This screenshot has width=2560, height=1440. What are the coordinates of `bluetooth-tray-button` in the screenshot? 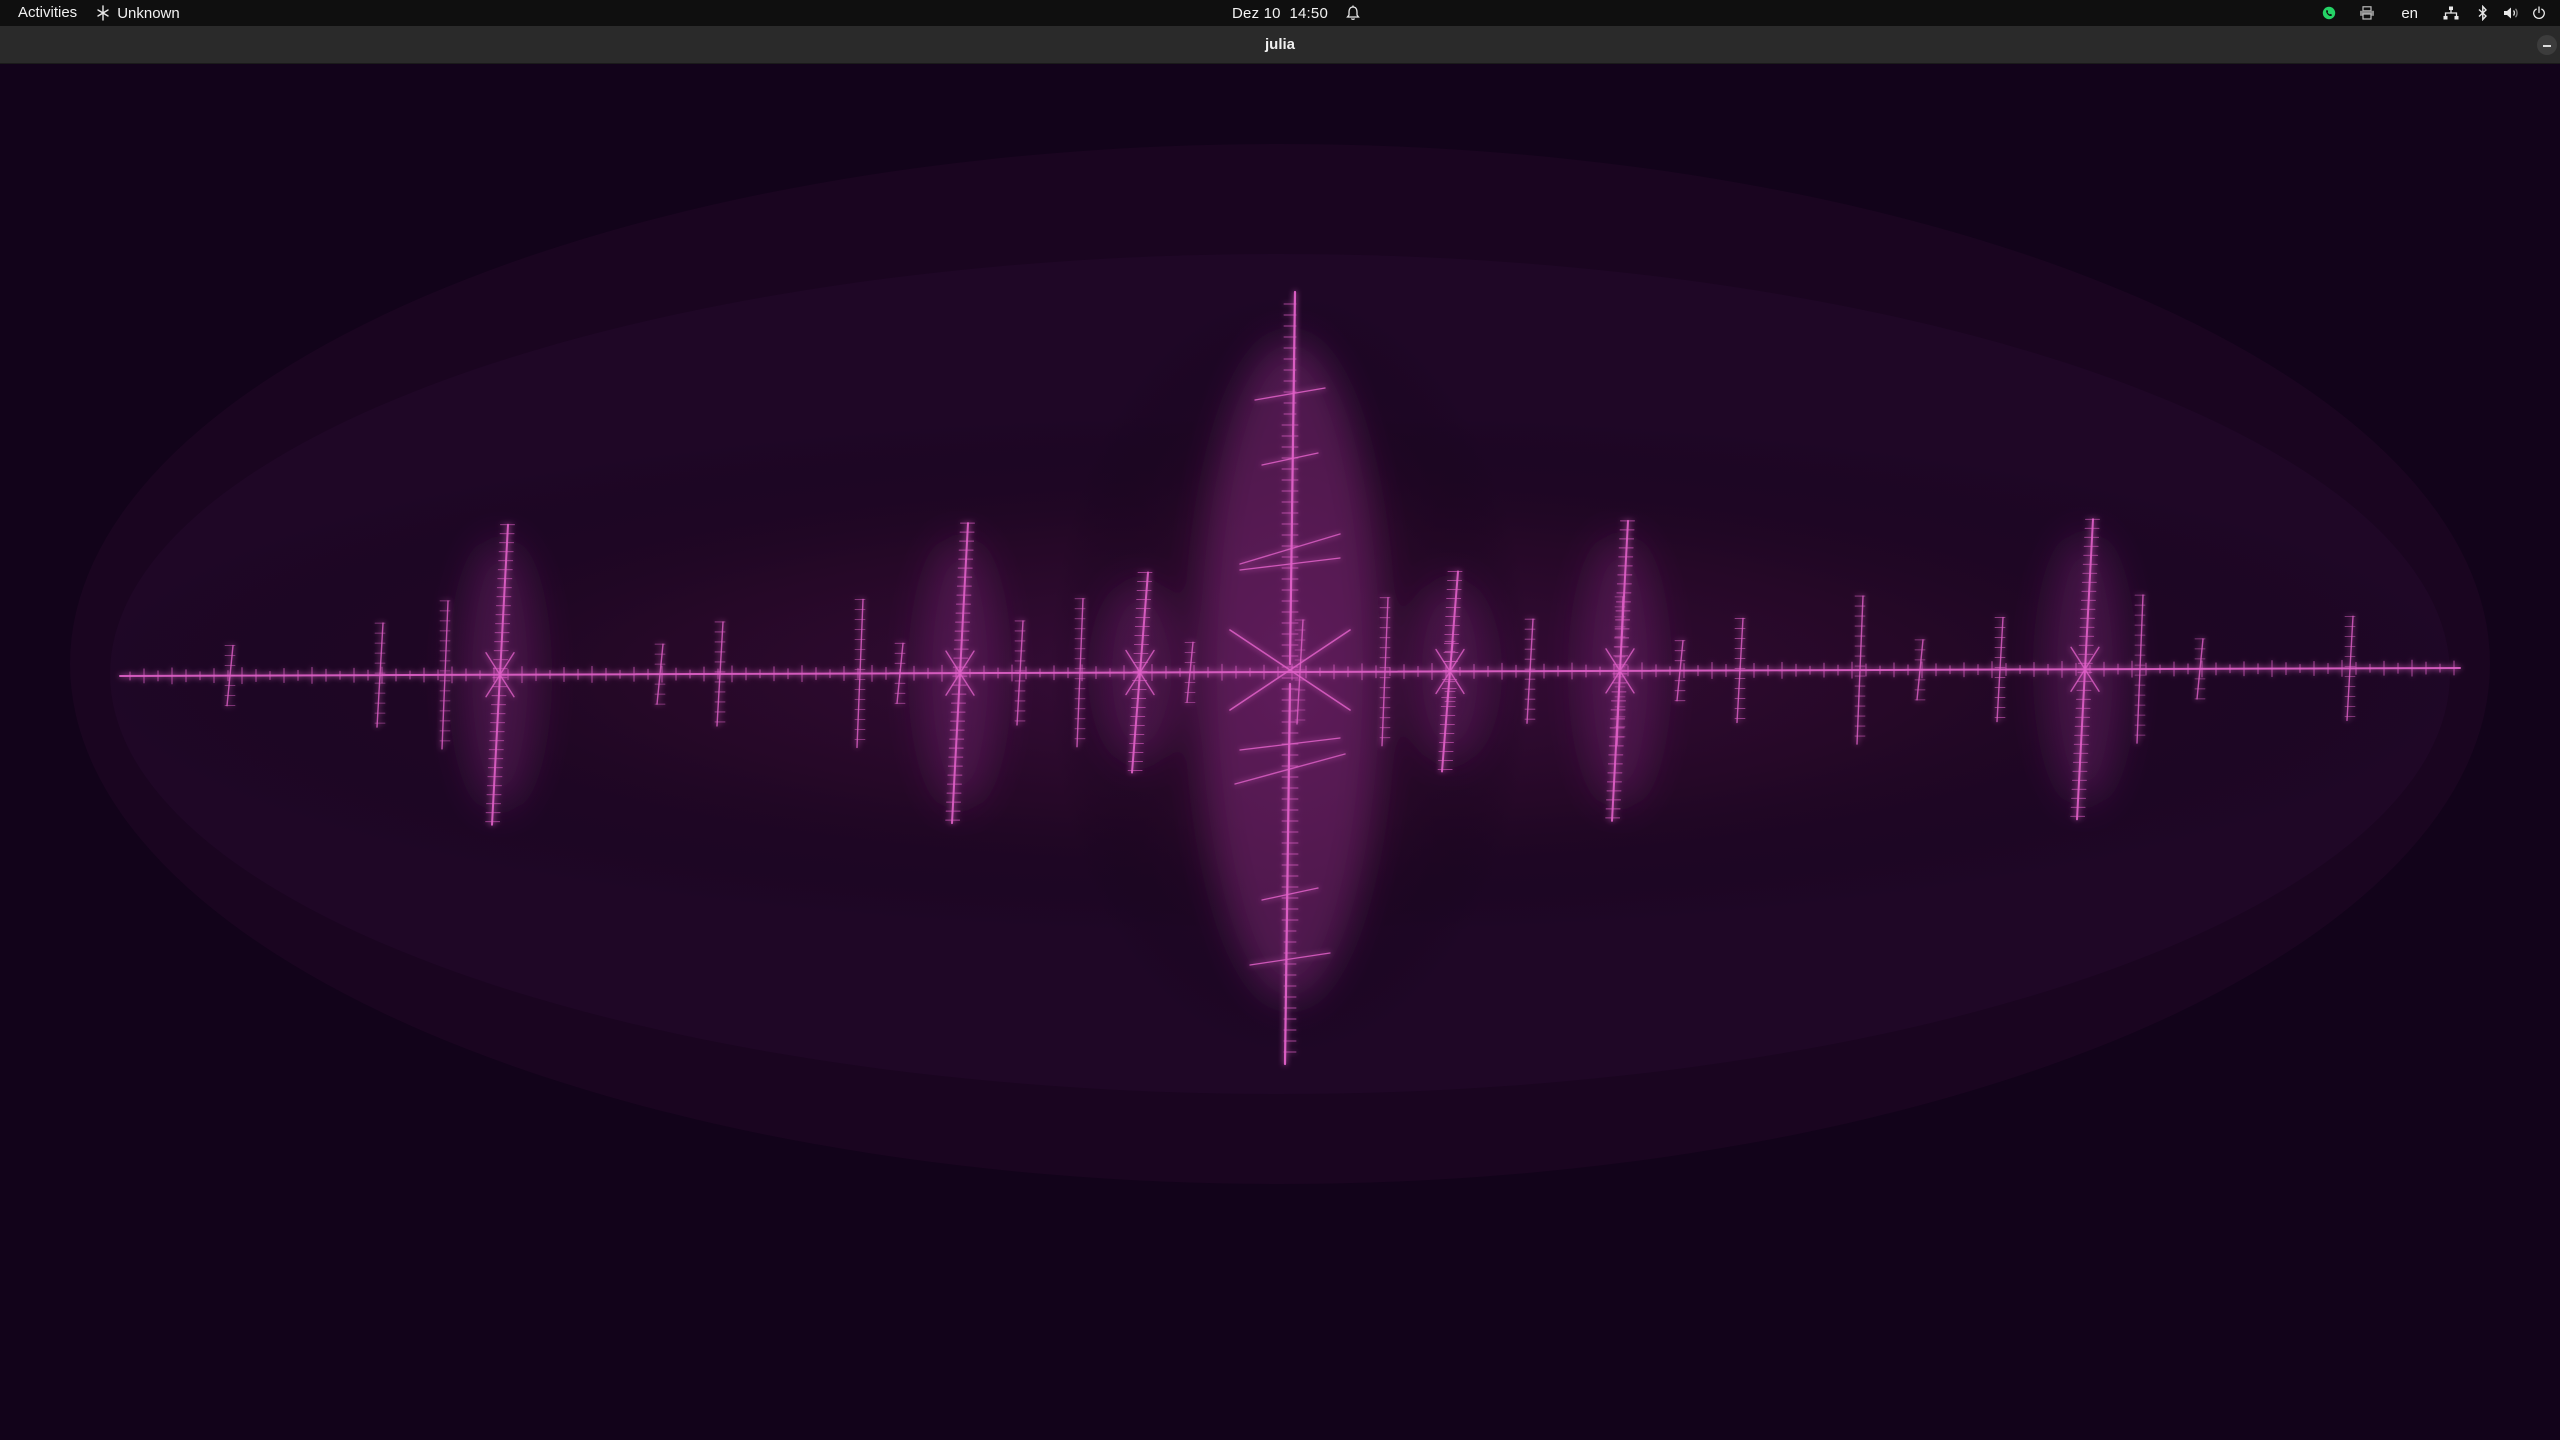 It's located at (2483, 13).